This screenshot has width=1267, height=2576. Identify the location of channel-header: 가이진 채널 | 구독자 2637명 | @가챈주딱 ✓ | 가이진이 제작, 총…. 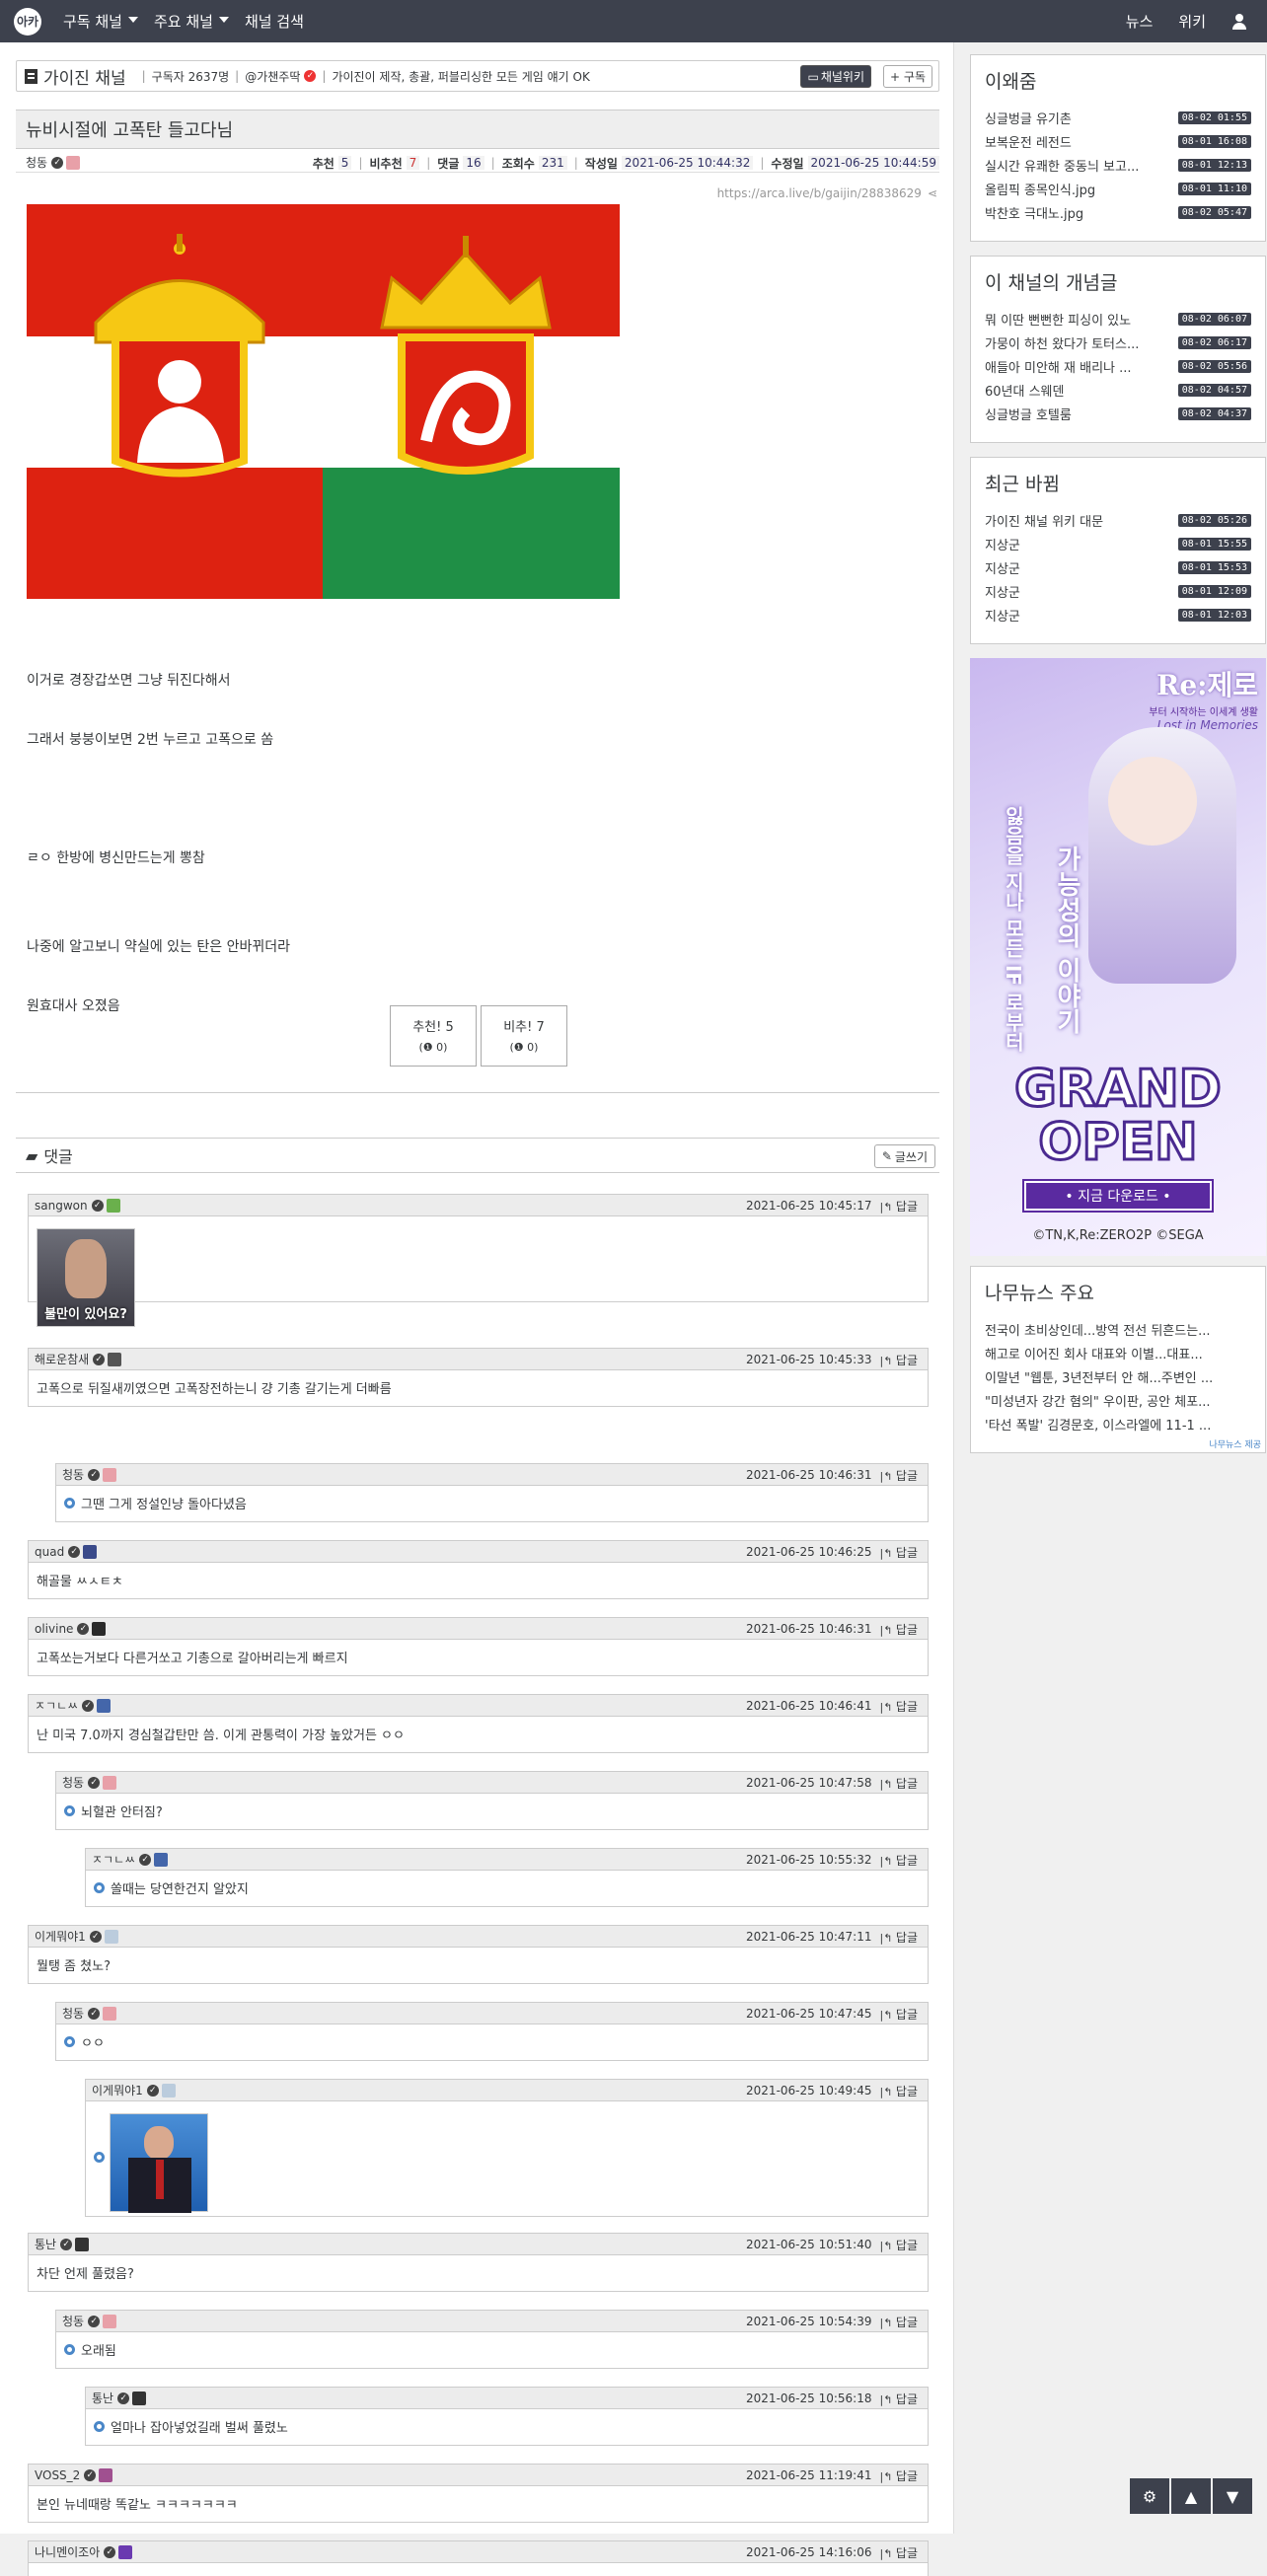
(477, 76).